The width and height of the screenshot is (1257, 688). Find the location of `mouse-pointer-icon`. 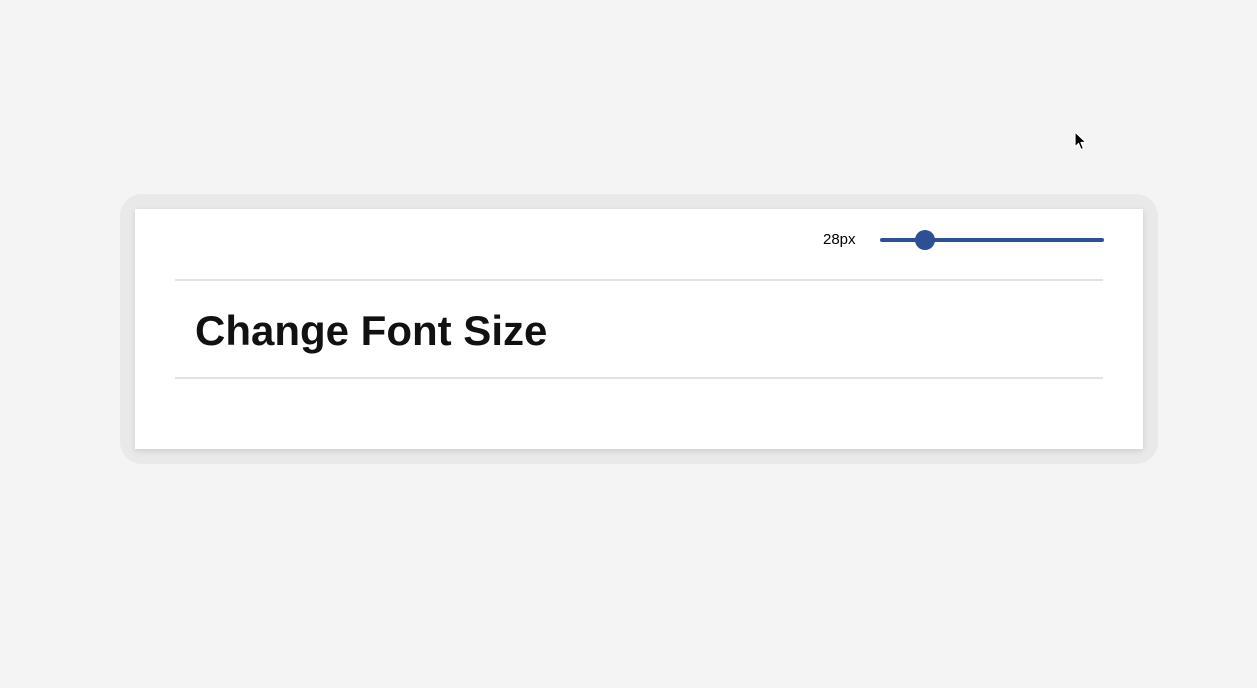

mouse-pointer-icon is located at coordinates (1081, 143).